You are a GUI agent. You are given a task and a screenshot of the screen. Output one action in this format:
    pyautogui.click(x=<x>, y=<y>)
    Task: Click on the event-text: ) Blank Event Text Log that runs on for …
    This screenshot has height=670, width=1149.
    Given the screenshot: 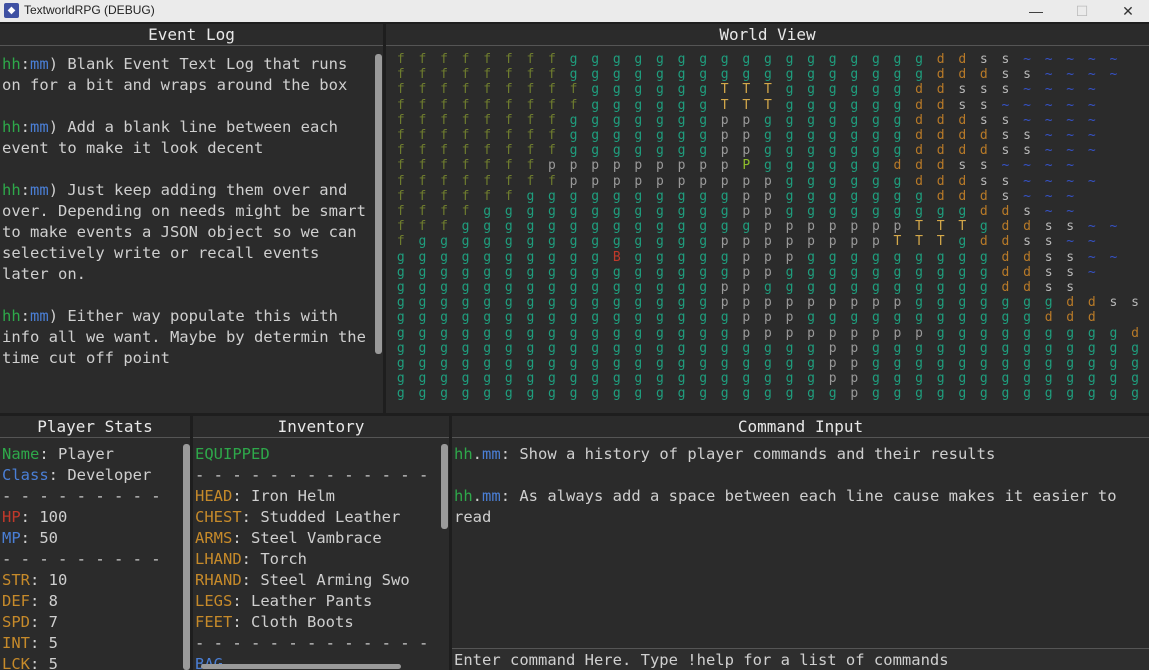 What is the action you would take?
    pyautogui.click(x=179, y=74)
    